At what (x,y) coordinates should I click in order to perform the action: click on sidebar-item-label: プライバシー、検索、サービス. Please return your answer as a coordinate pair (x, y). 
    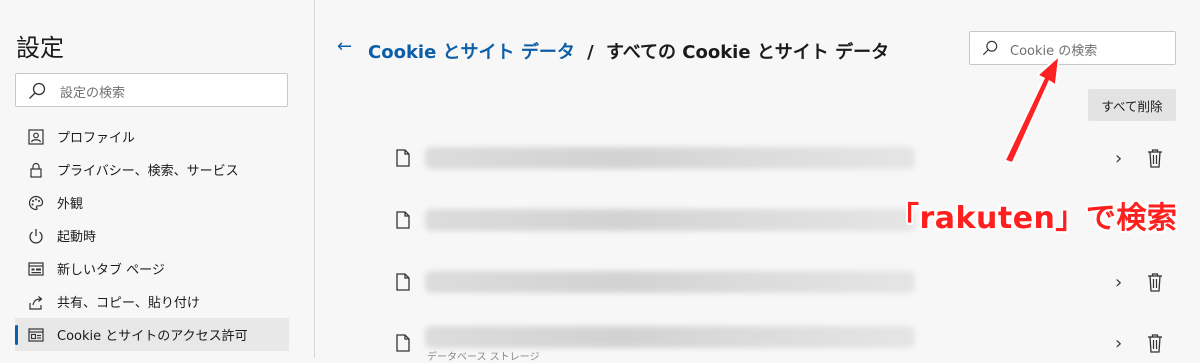
    Looking at the image, I should click on (148, 171).